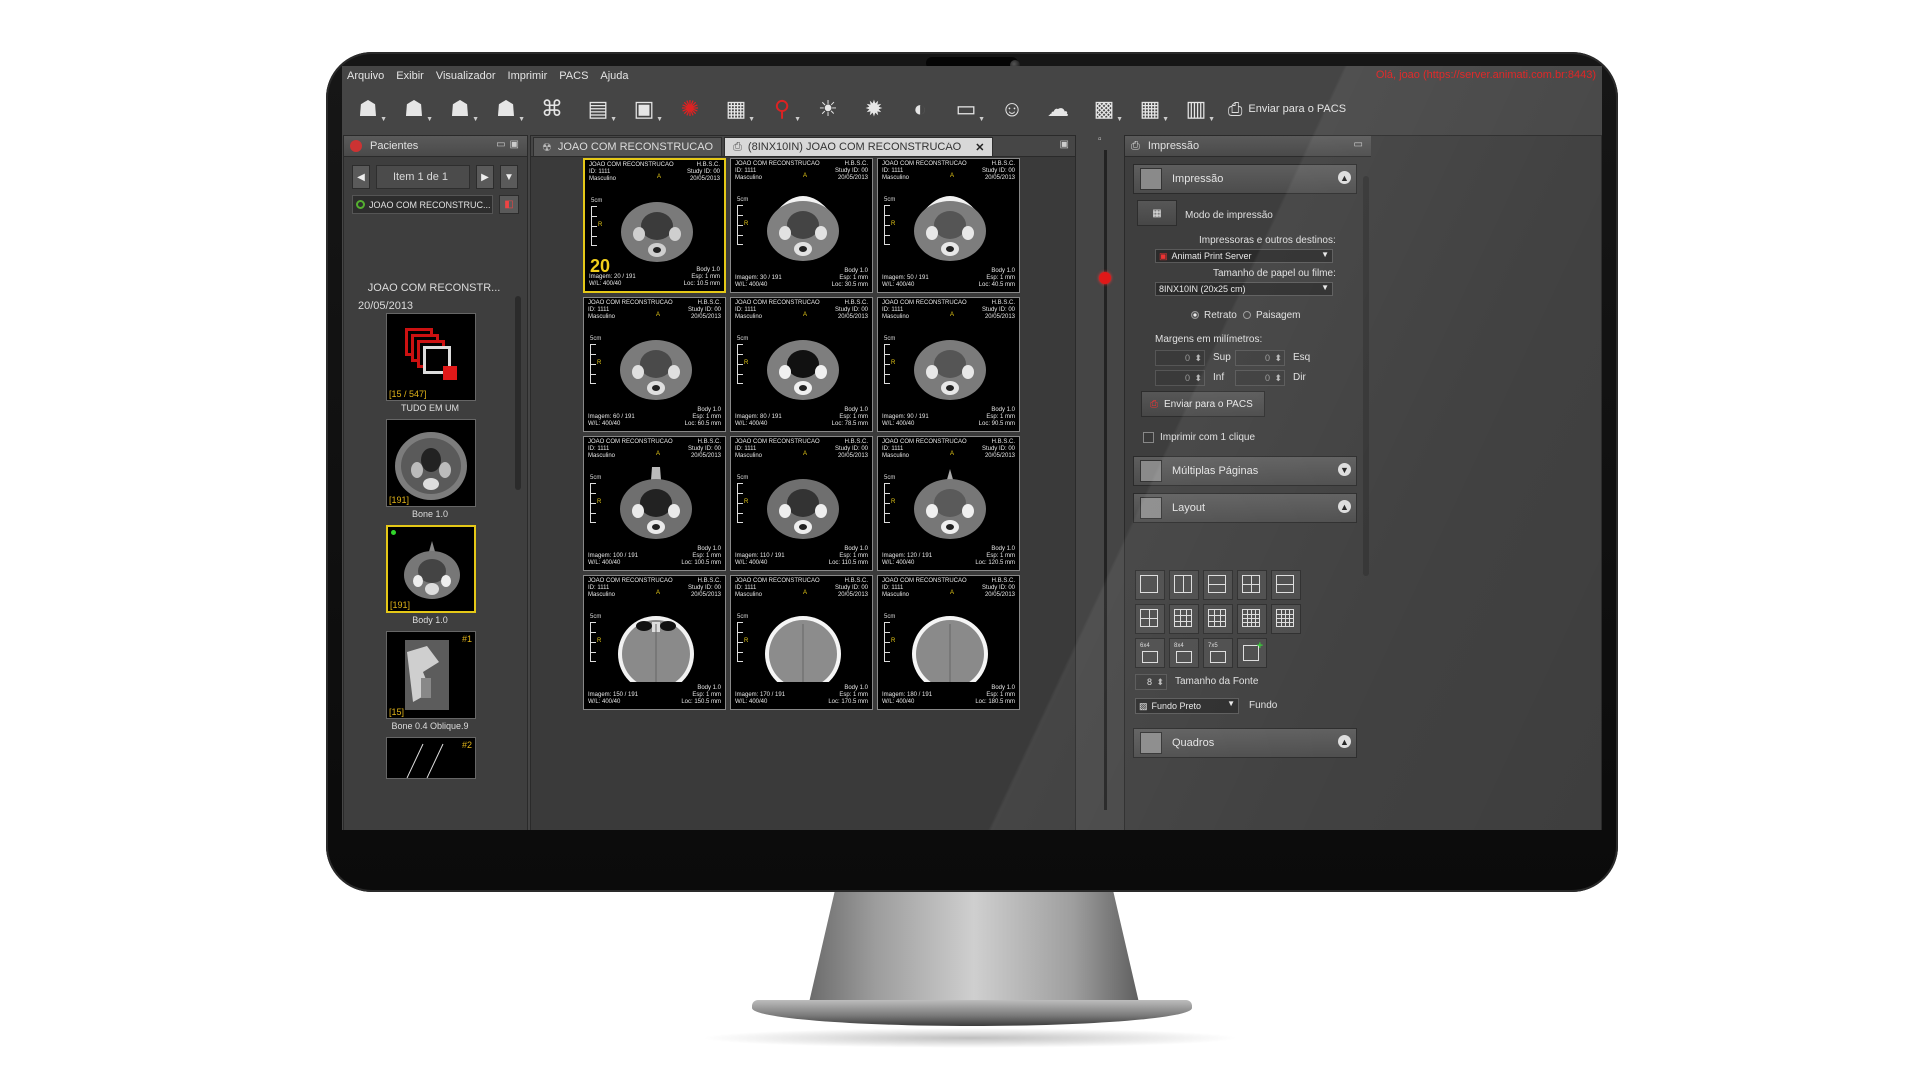  I want to click on send-pacs-button: ⎙ Enviar para o PACS, so click(1203, 404).